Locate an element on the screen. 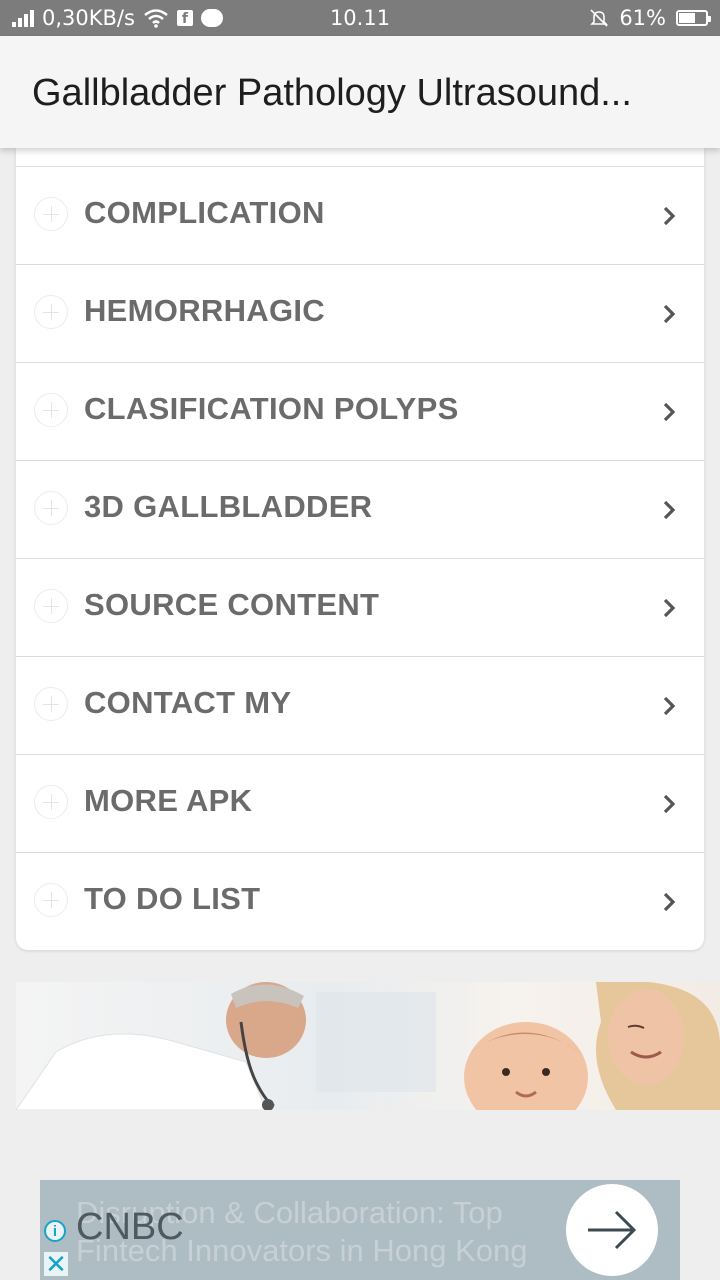  menu-item-complication: COMPLICATION is located at coordinates (360, 214).